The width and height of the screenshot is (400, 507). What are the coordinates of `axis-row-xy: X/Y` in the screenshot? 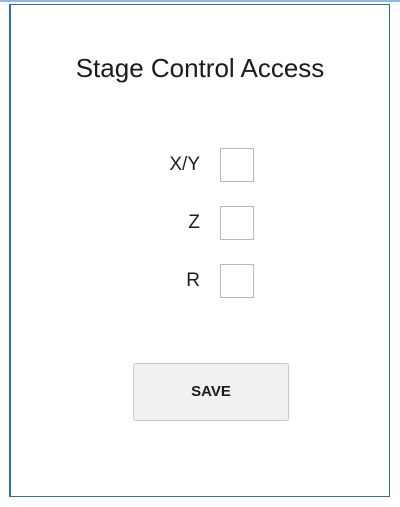 It's located at (201, 165).